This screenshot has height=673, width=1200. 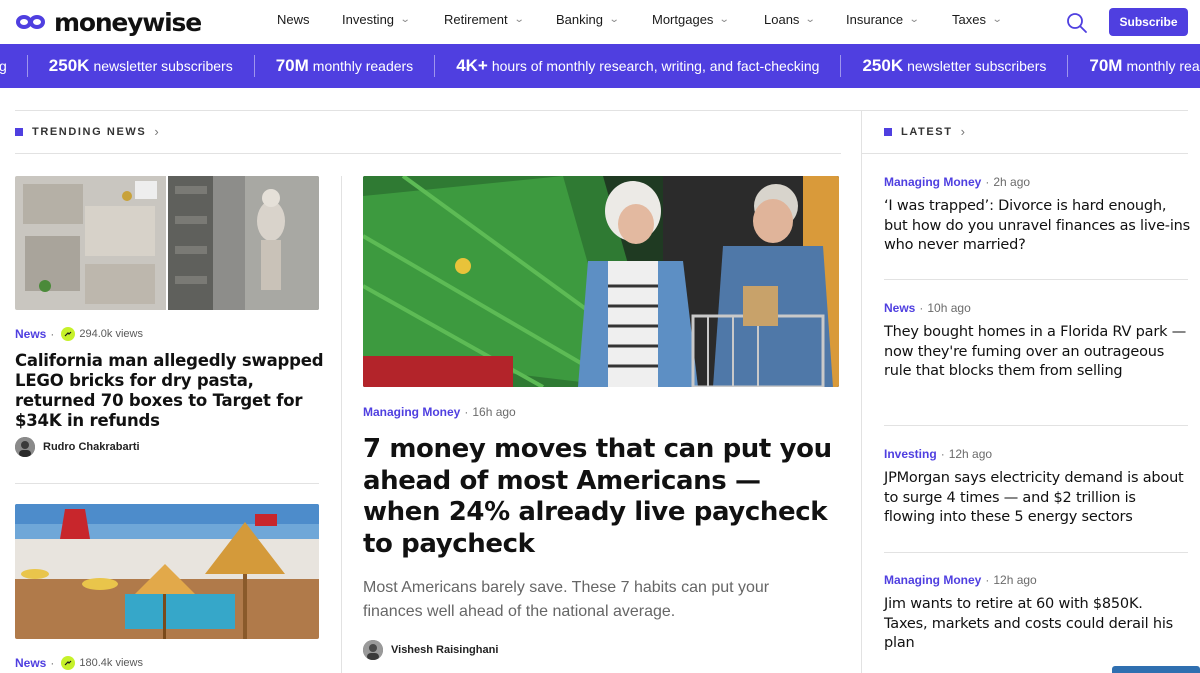 I want to click on search-button, so click(x=1077, y=23).